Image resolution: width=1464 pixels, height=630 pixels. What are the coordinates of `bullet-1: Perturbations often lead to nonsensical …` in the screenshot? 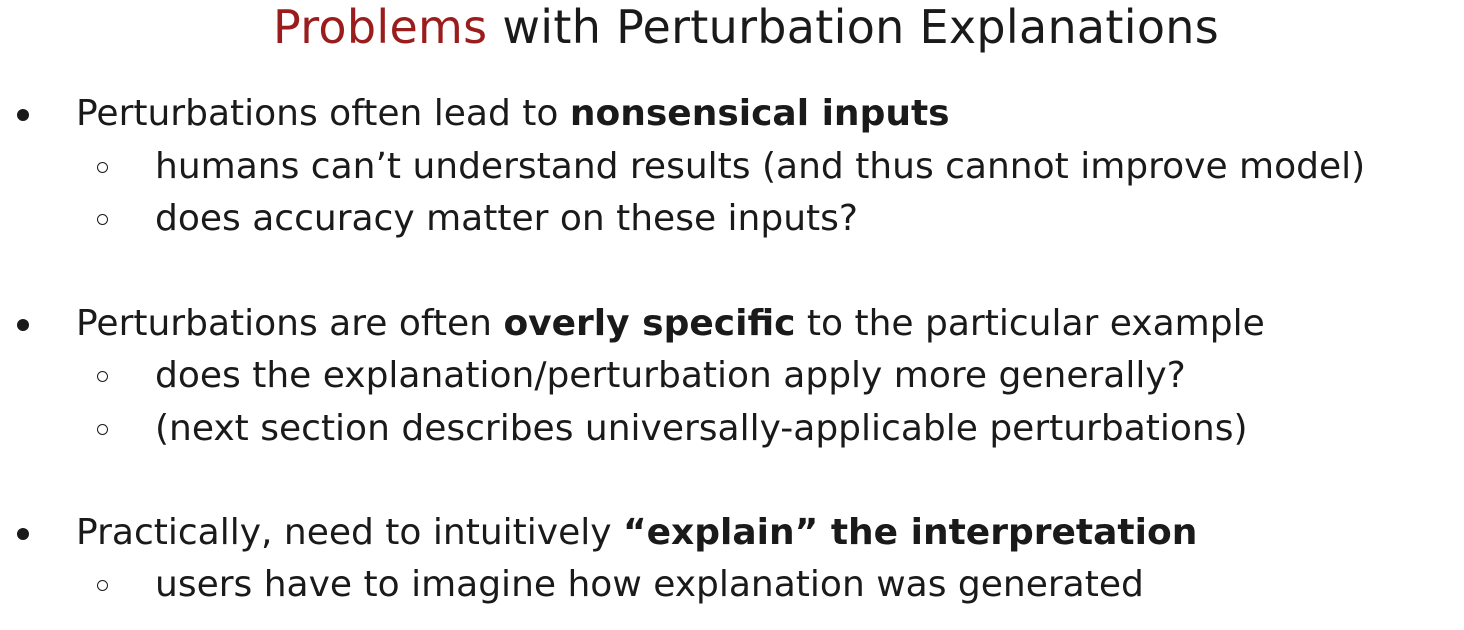 It's located at (732, 114).